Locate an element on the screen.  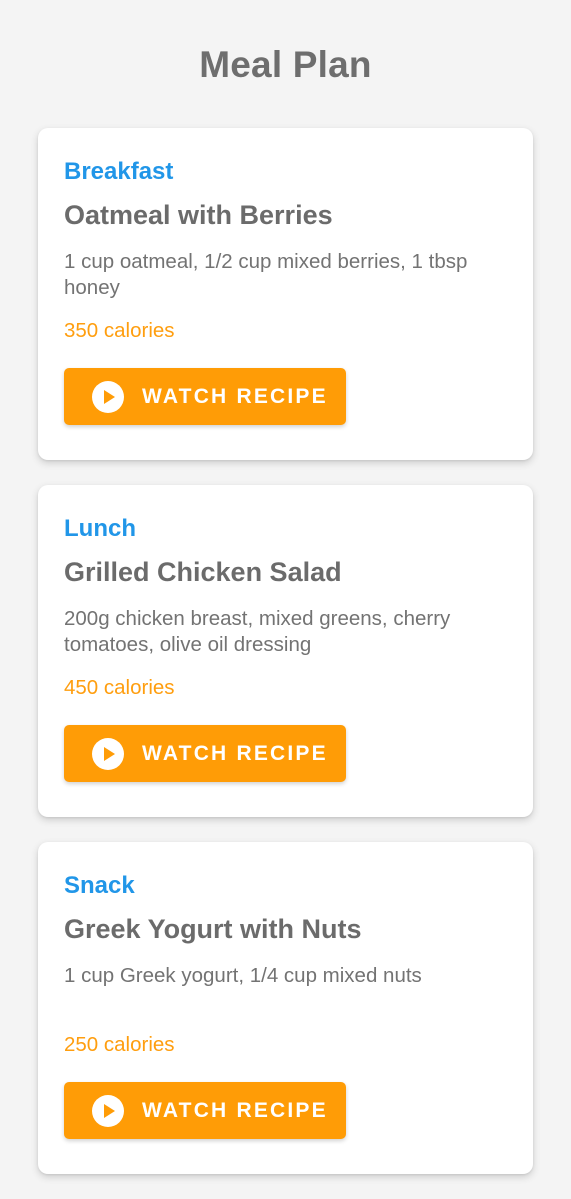
meal-calories: 450 calories is located at coordinates (119, 687).